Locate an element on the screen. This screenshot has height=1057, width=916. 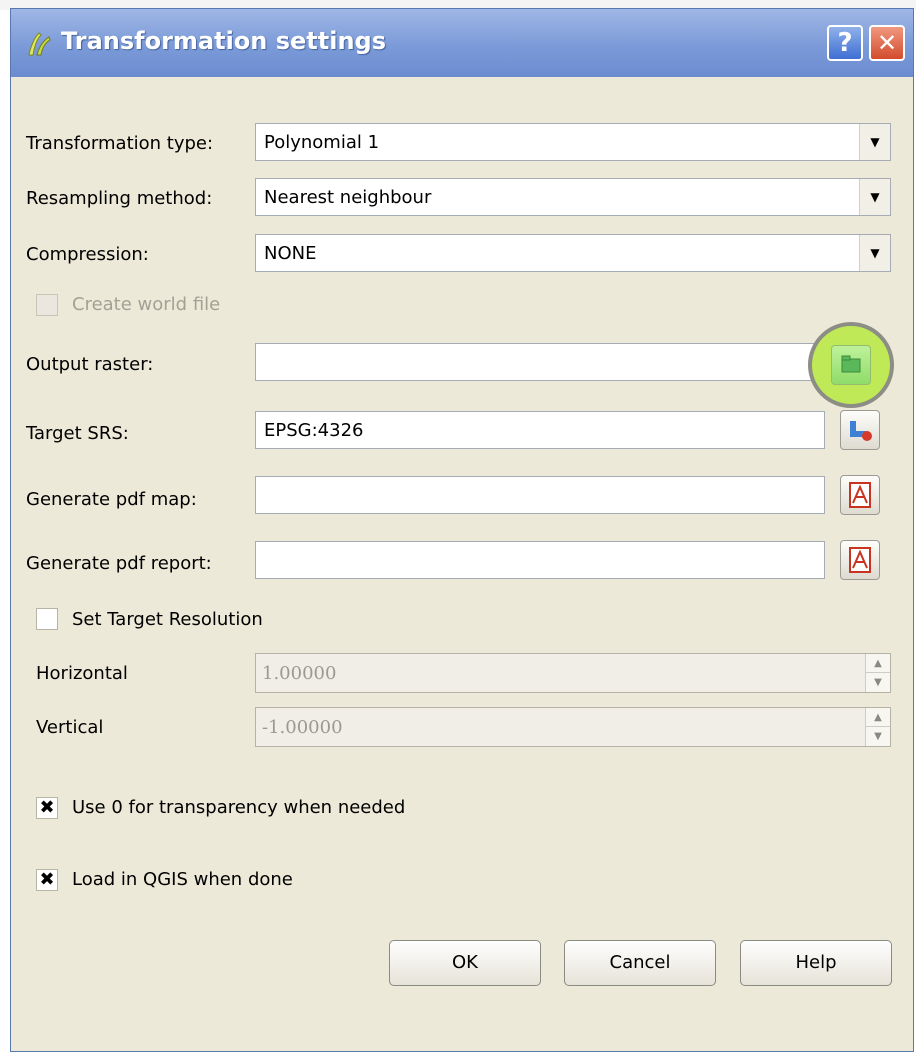
set-target-resolution-checkbox is located at coordinates (47, 619).